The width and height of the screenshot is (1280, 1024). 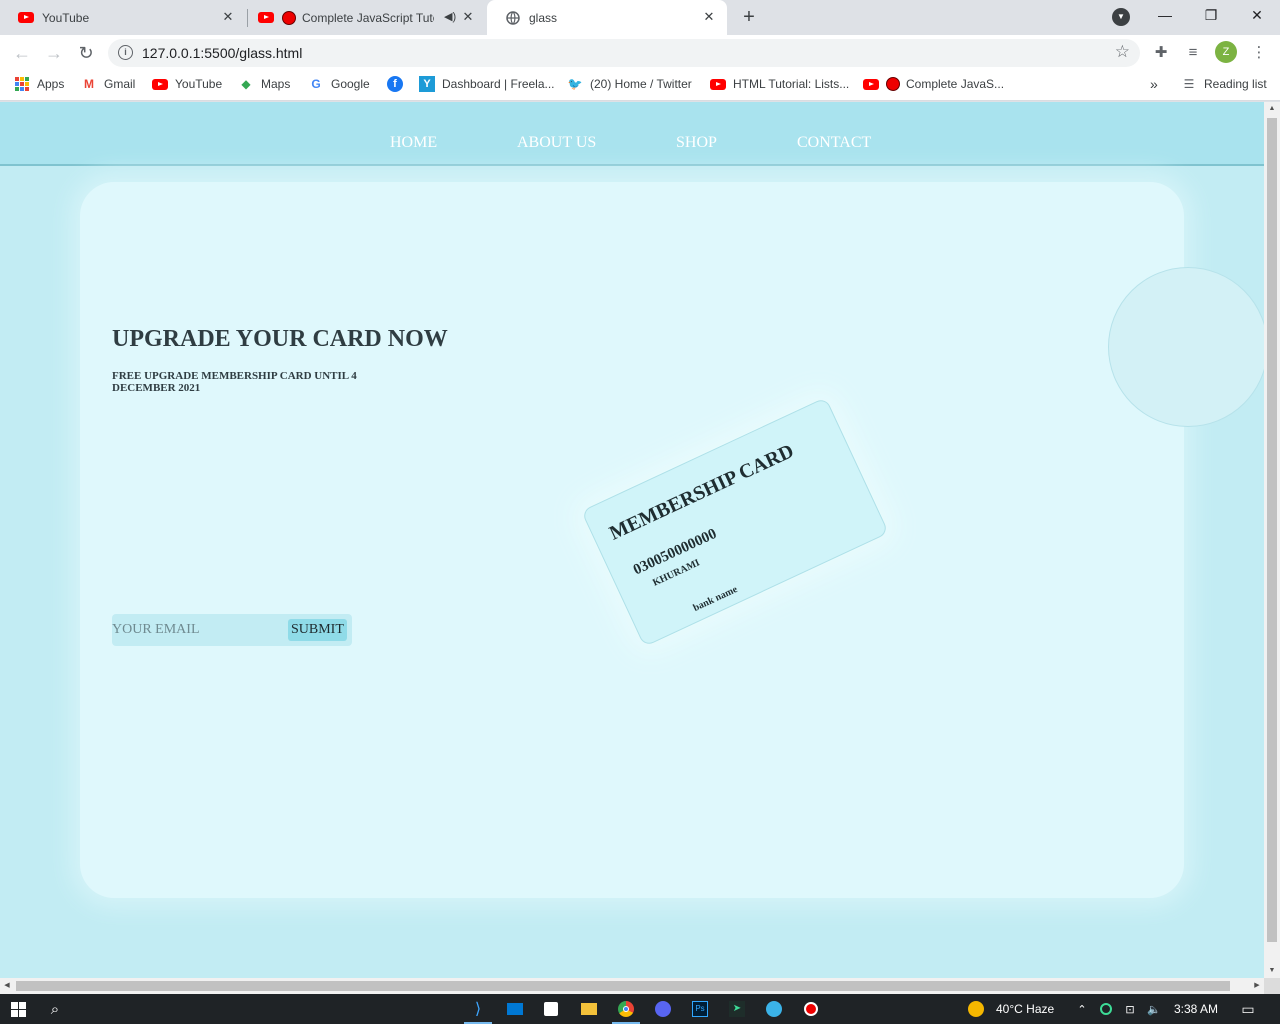 What do you see at coordinates (22, 53) in the screenshot?
I see `back-button: ←` at bounding box center [22, 53].